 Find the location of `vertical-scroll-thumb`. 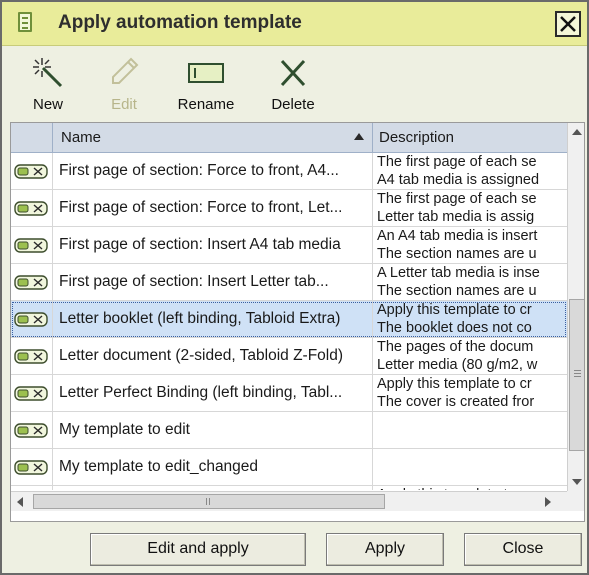

vertical-scroll-thumb is located at coordinates (576, 375).